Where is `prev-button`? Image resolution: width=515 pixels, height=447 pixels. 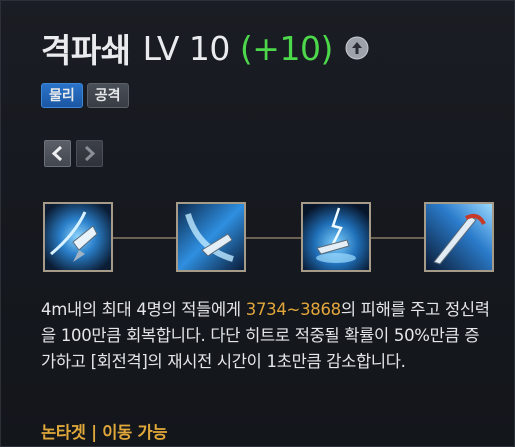 prev-button is located at coordinates (57, 153).